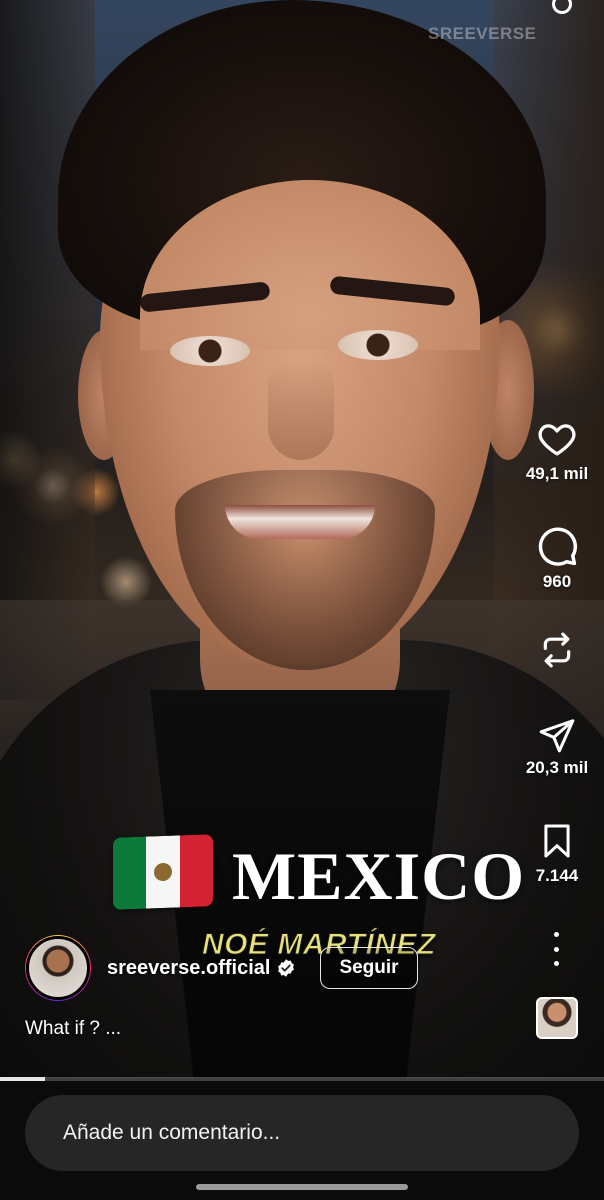  What do you see at coordinates (557, 546) in the screenshot?
I see `speech-bubble-icon` at bounding box center [557, 546].